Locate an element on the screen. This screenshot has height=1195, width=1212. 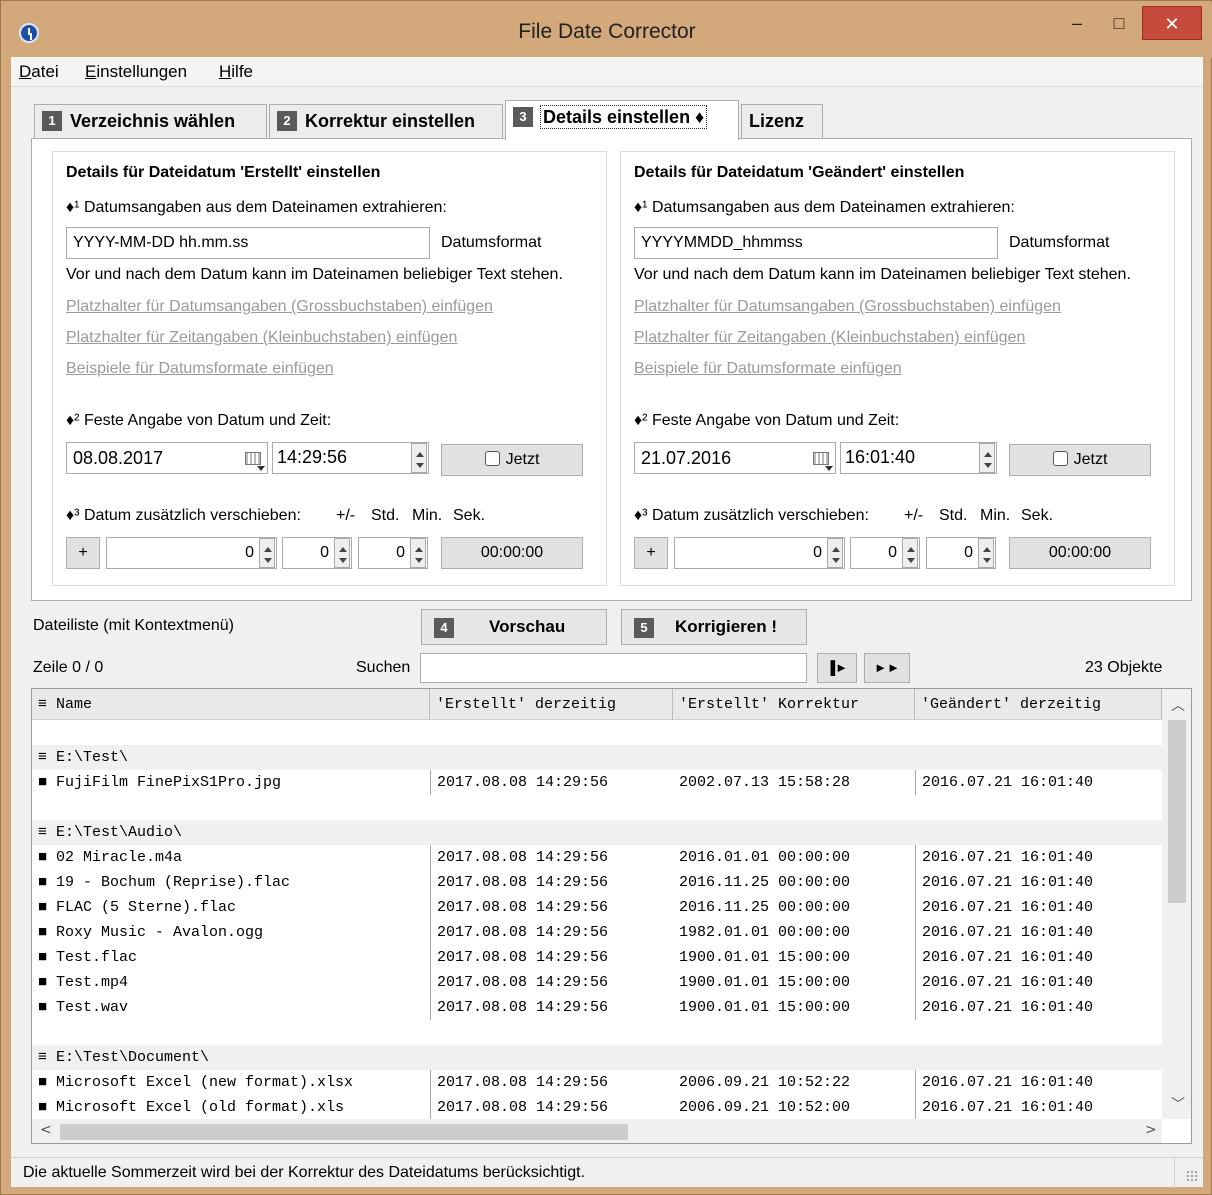
vertical-scrollbar: ︿ ﹀ is located at coordinates (1176, 904).